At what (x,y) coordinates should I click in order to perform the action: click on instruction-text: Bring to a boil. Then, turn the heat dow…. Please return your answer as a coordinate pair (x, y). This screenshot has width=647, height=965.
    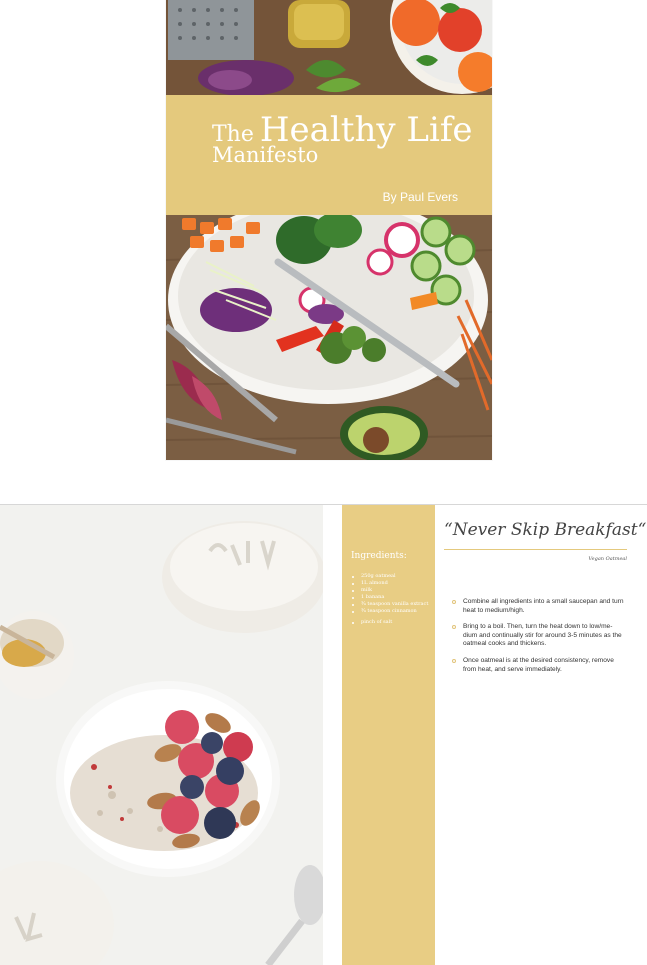
    Looking at the image, I should click on (542, 635).